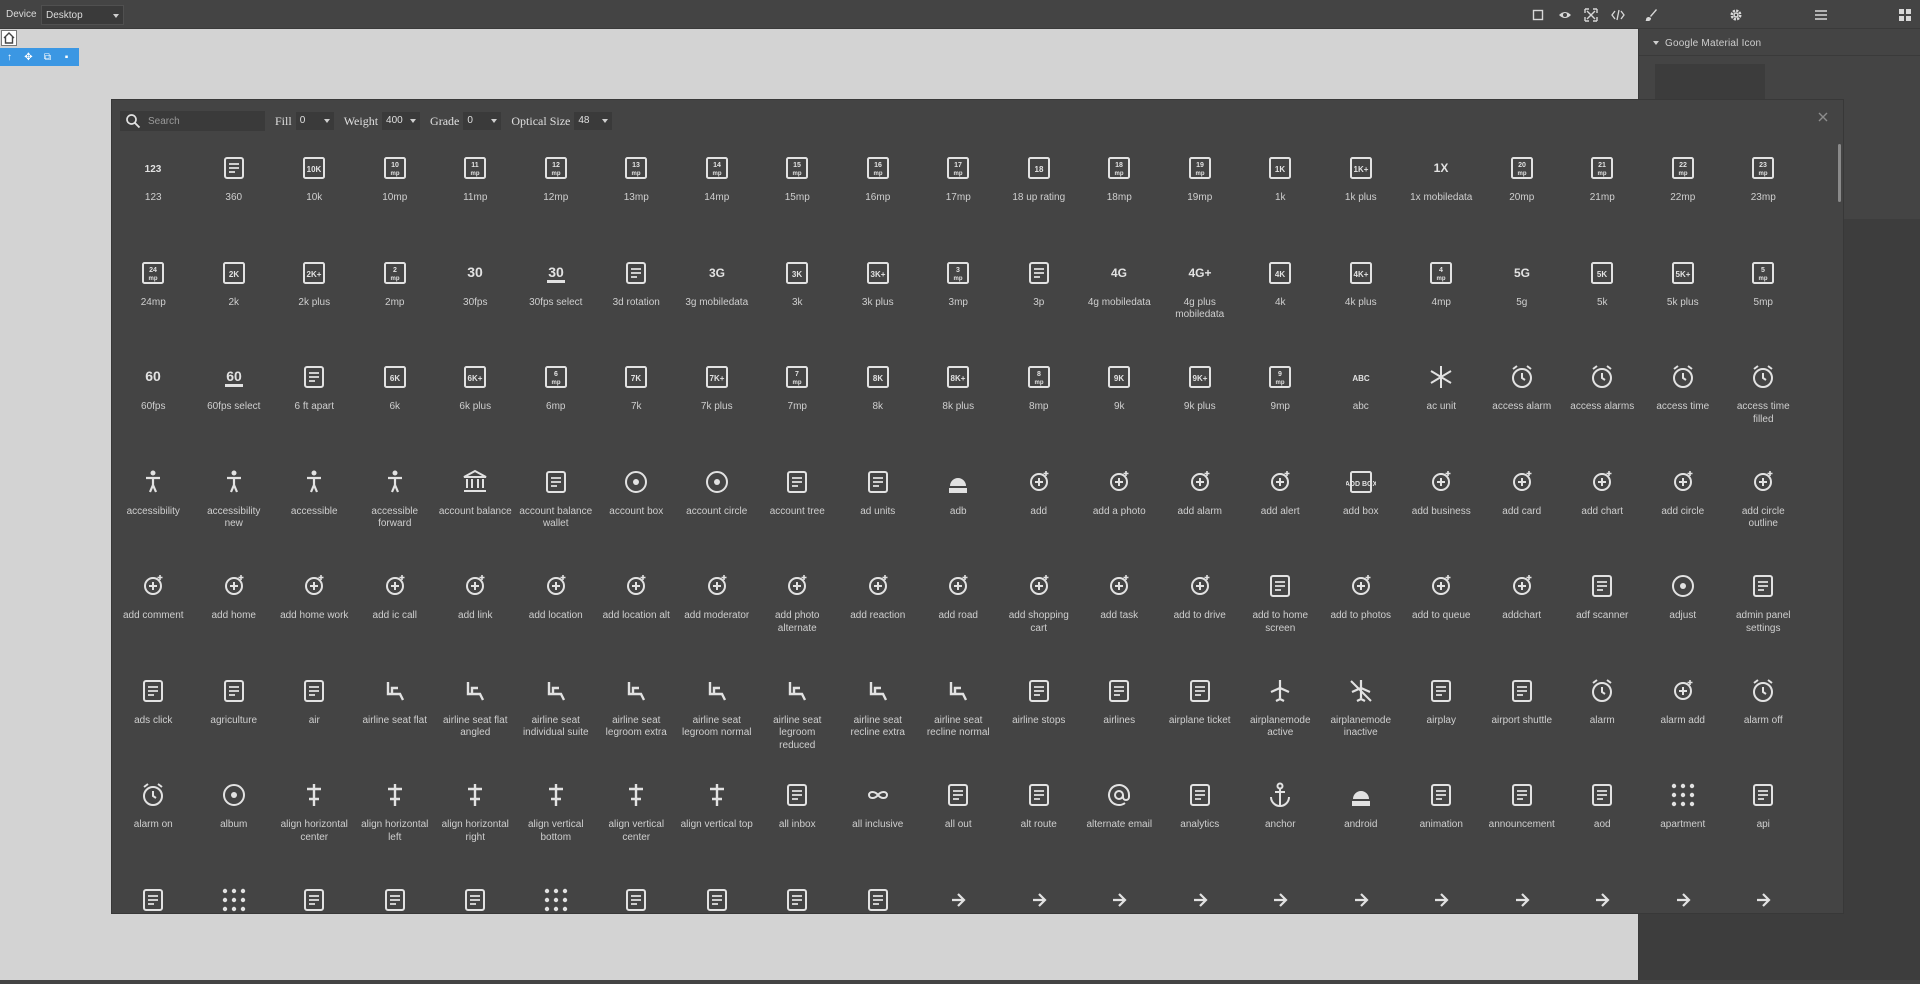 The height and width of the screenshot is (984, 1920). What do you see at coordinates (1200, 192) in the screenshot?
I see `icon-tile: 19 mp 19mp` at bounding box center [1200, 192].